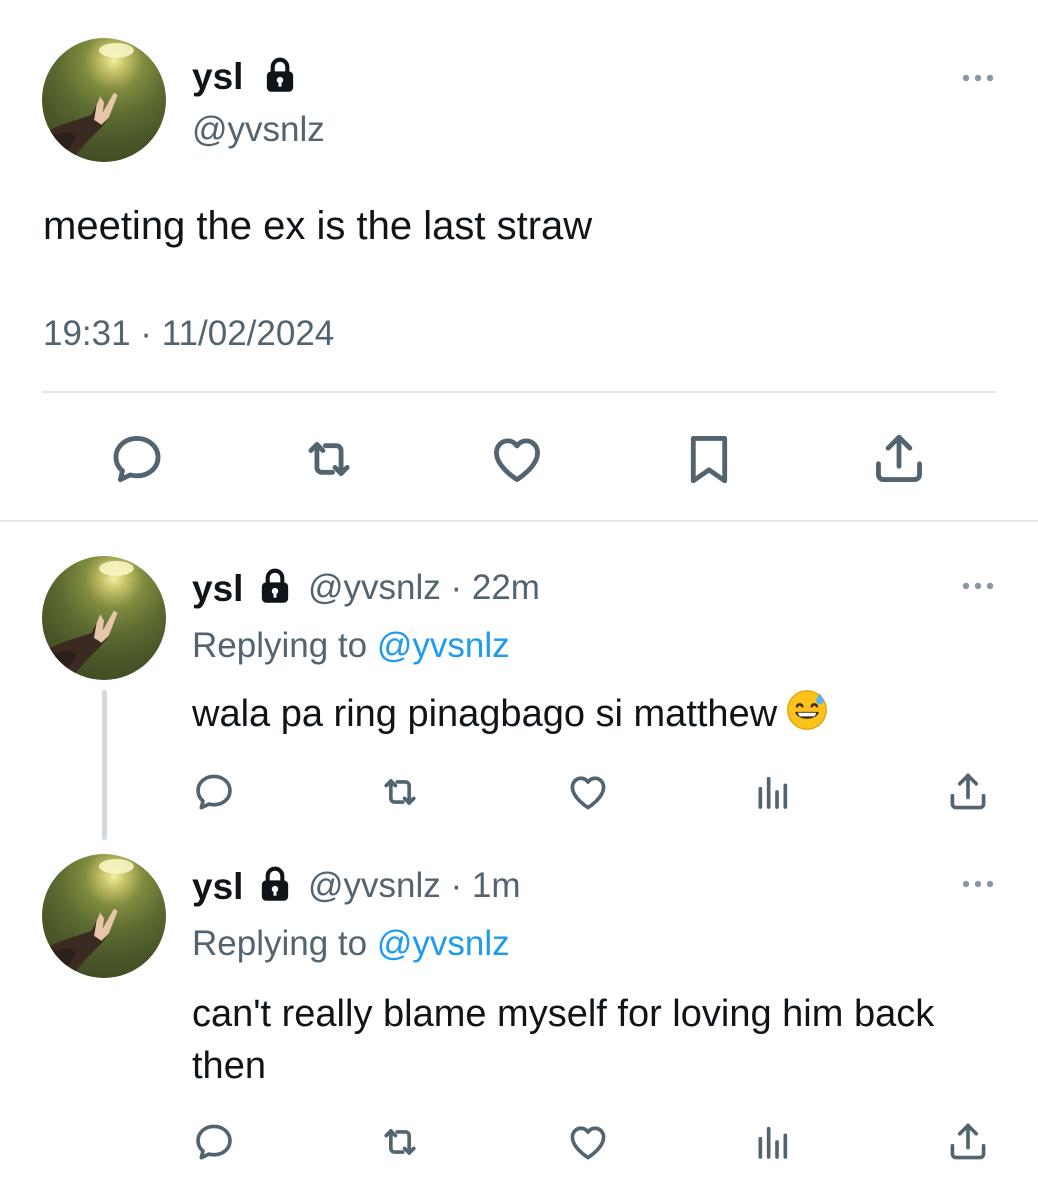 This screenshot has height=1200, width=1038. What do you see at coordinates (424, 588) in the screenshot?
I see `handle-time: @yvsnlz · 22m` at bounding box center [424, 588].